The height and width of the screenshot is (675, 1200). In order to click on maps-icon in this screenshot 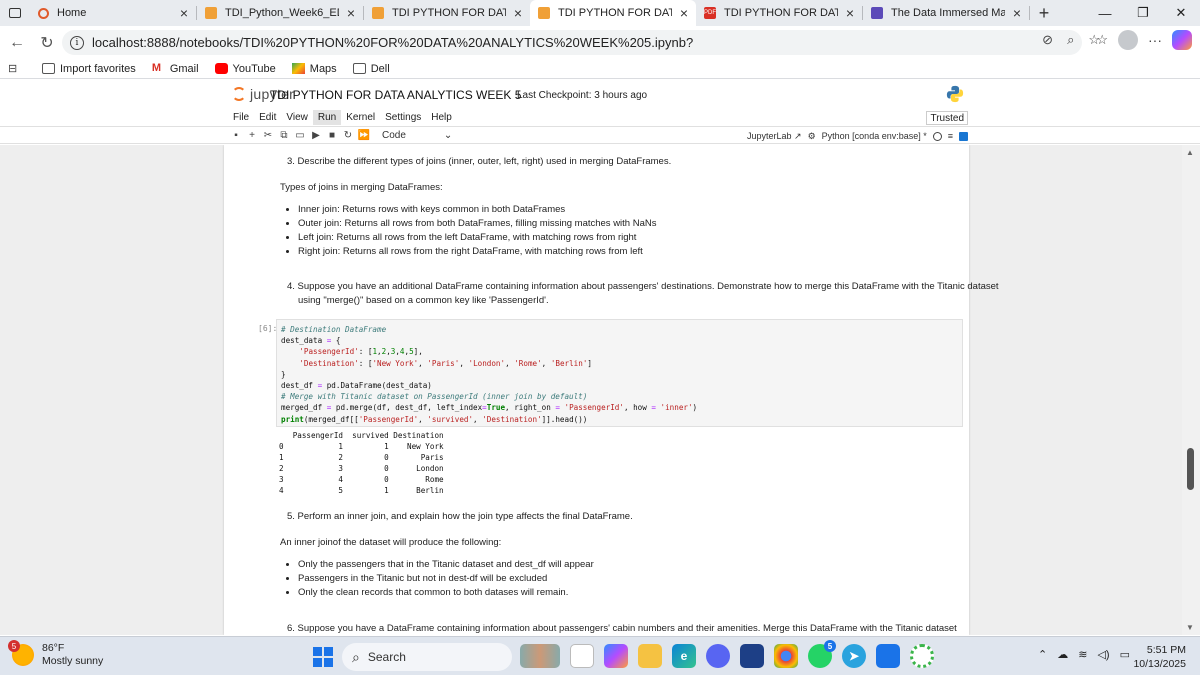, I will do `click(298, 68)`.